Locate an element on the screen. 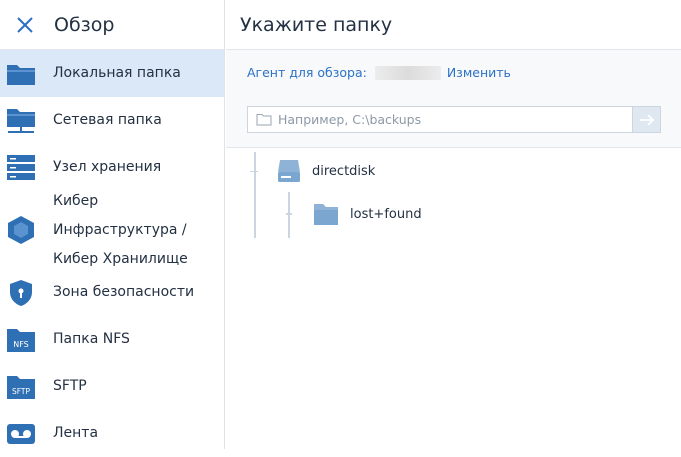 This screenshot has width=681, height=457. sidebar-item-label: Кибер Инфраструктура / is located at coordinates (120, 215).